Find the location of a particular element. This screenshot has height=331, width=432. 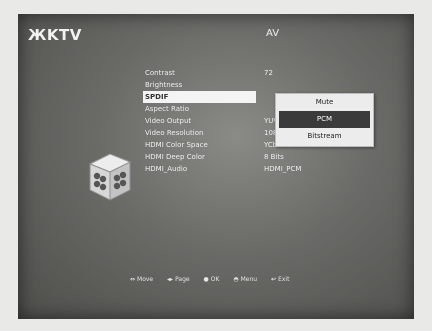

spdif-dropdown: Mute PCM Bitstream is located at coordinates (324, 120).